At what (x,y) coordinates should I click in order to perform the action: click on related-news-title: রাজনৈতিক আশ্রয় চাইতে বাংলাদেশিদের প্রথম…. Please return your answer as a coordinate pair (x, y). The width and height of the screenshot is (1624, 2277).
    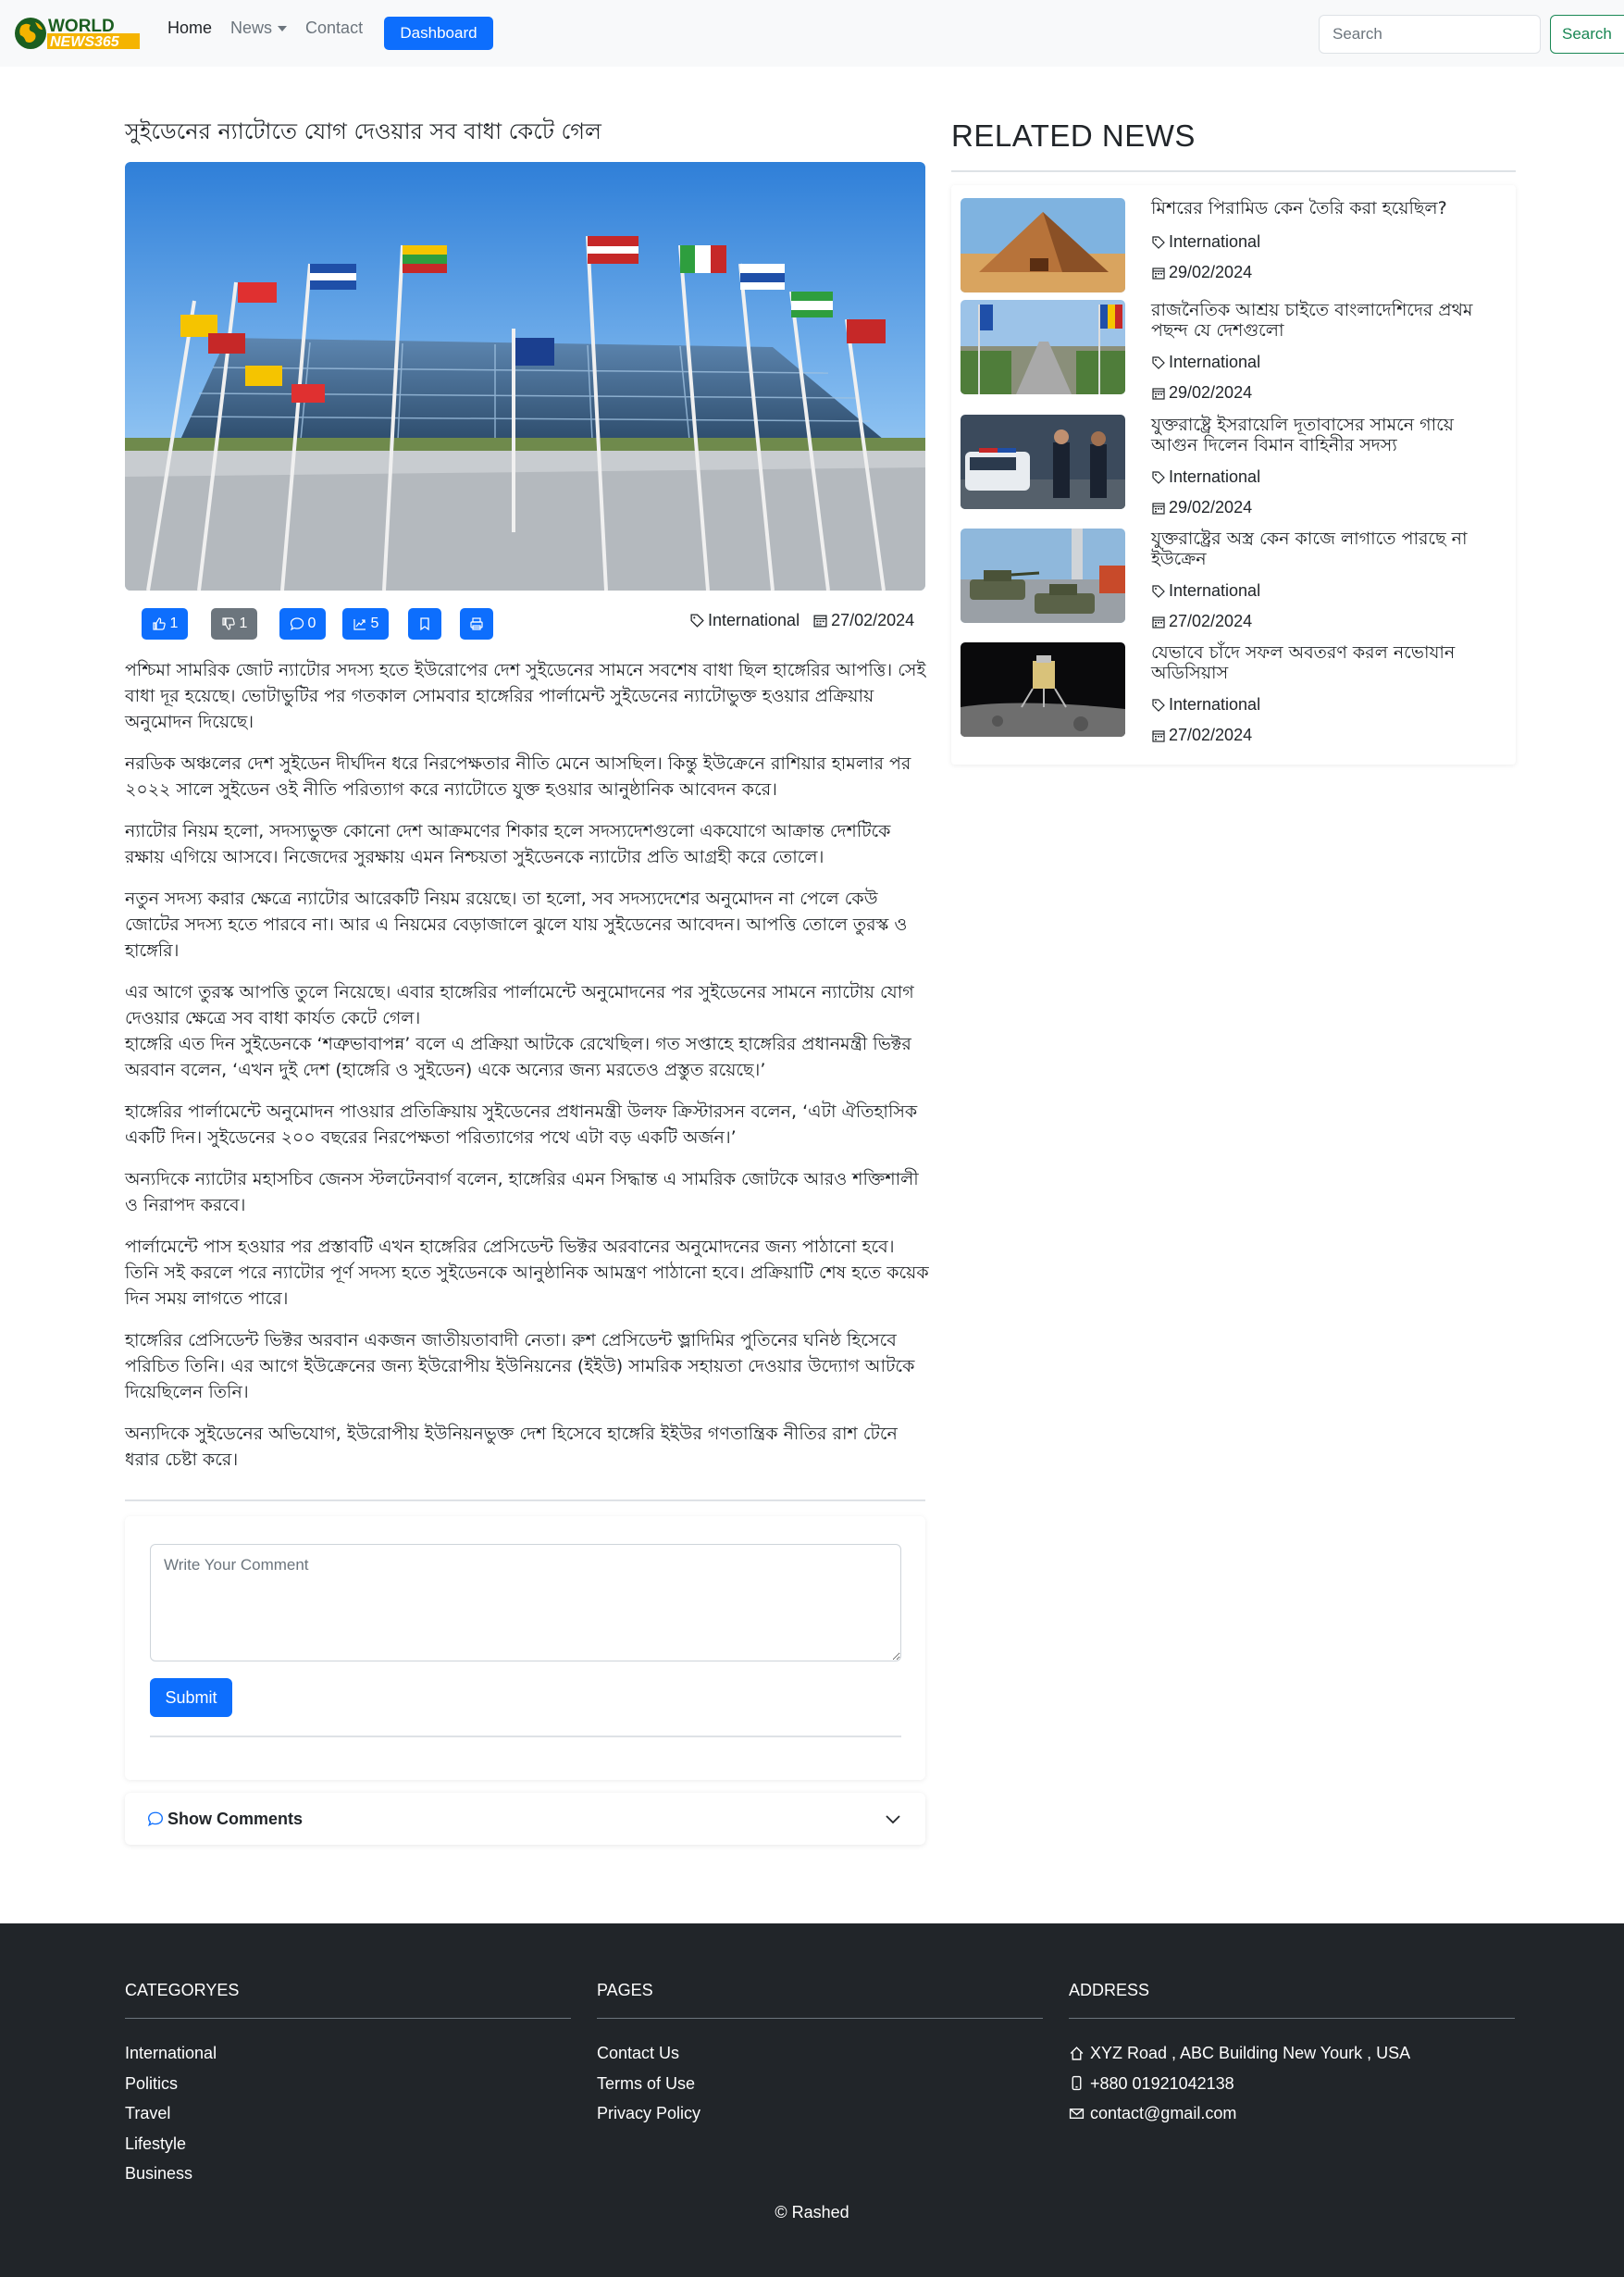
    Looking at the image, I should click on (1327, 321).